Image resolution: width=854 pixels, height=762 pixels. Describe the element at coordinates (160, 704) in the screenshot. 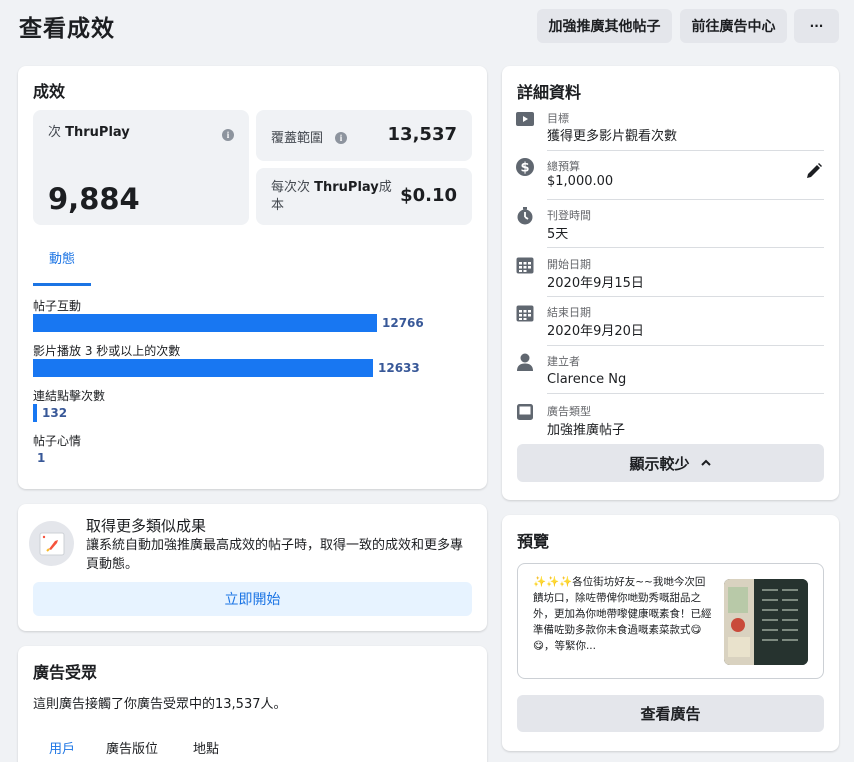

I see `audience-body: 這則廣告接觸了你廣告受眾中的13,537人。` at that location.